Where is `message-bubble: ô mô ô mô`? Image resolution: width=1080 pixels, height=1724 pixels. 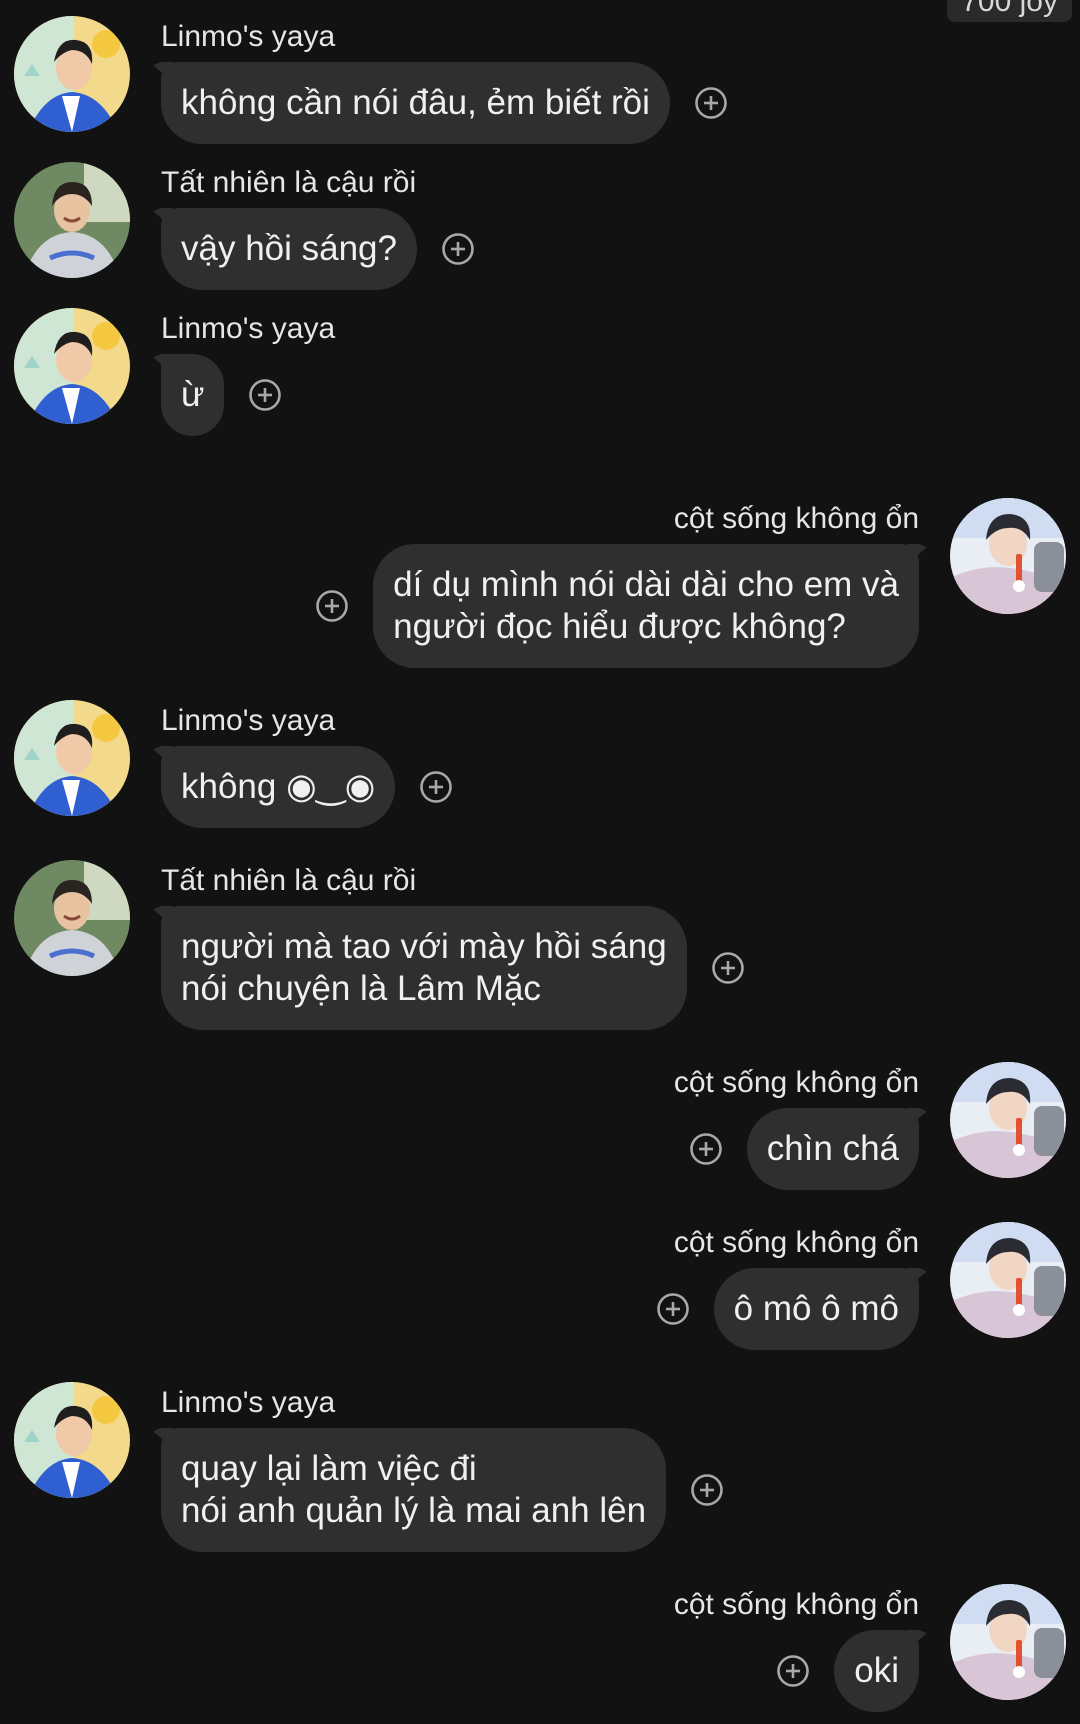 message-bubble: ô mô ô mô is located at coordinates (816, 1309).